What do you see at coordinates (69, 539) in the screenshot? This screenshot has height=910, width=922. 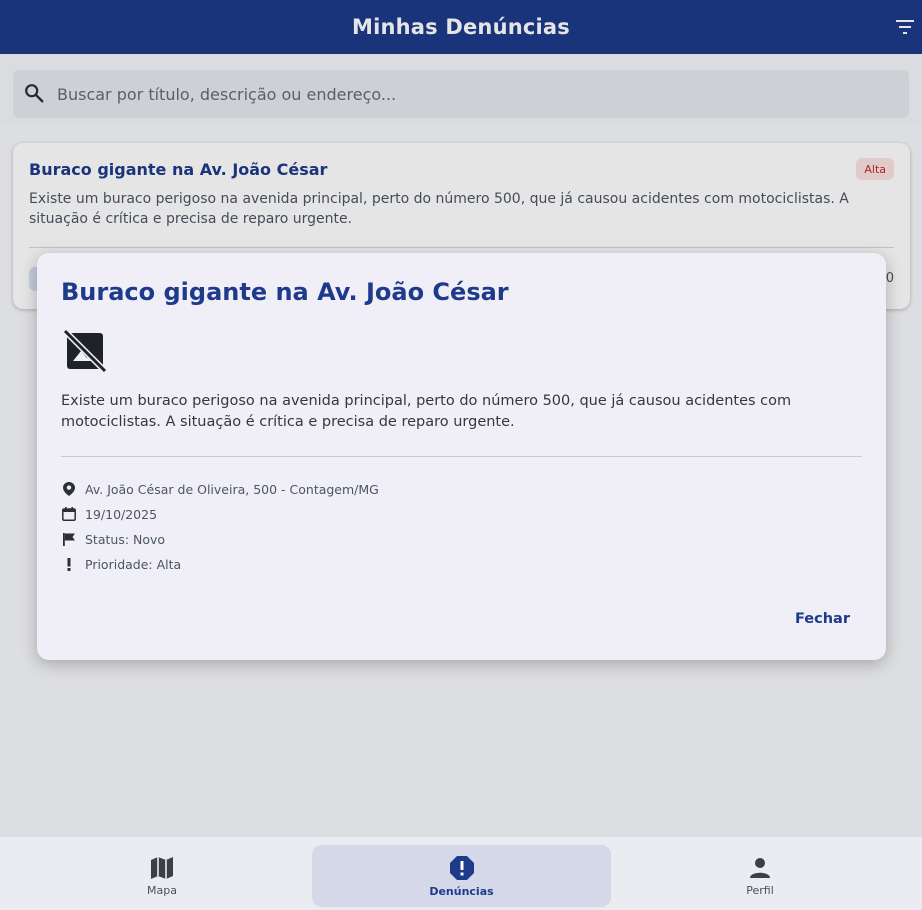 I see `flag-icon` at bounding box center [69, 539].